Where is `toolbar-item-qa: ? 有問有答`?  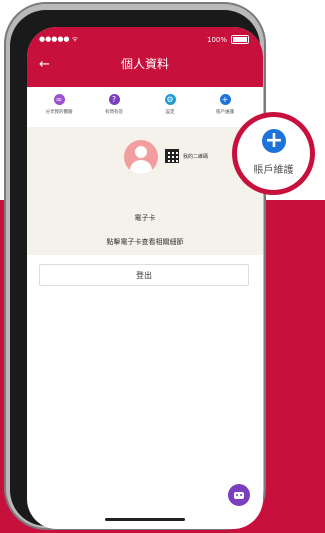 toolbar-item-qa: ? 有問有答 is located at coordinates (114, 104).